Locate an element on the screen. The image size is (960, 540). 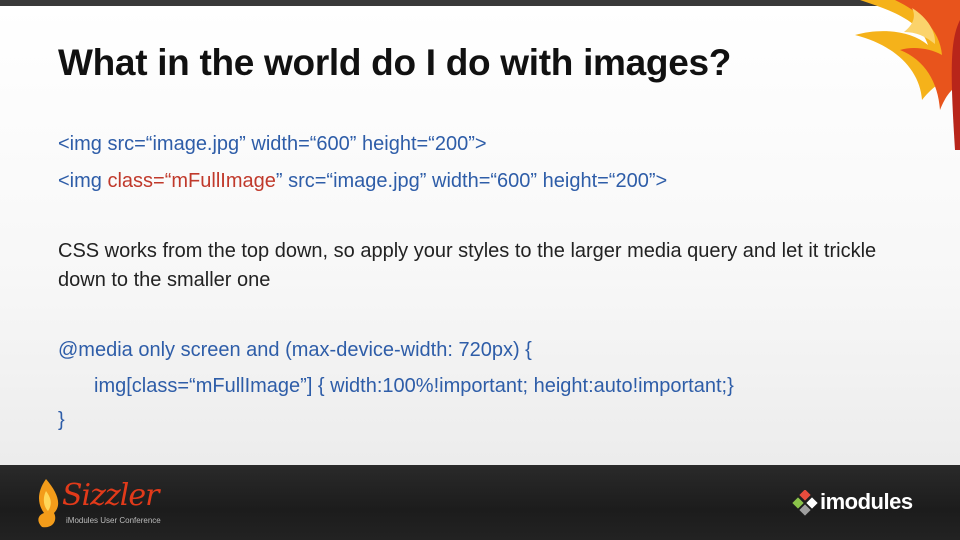
imodules-logo: imodules is located at coordinates (866, 501).